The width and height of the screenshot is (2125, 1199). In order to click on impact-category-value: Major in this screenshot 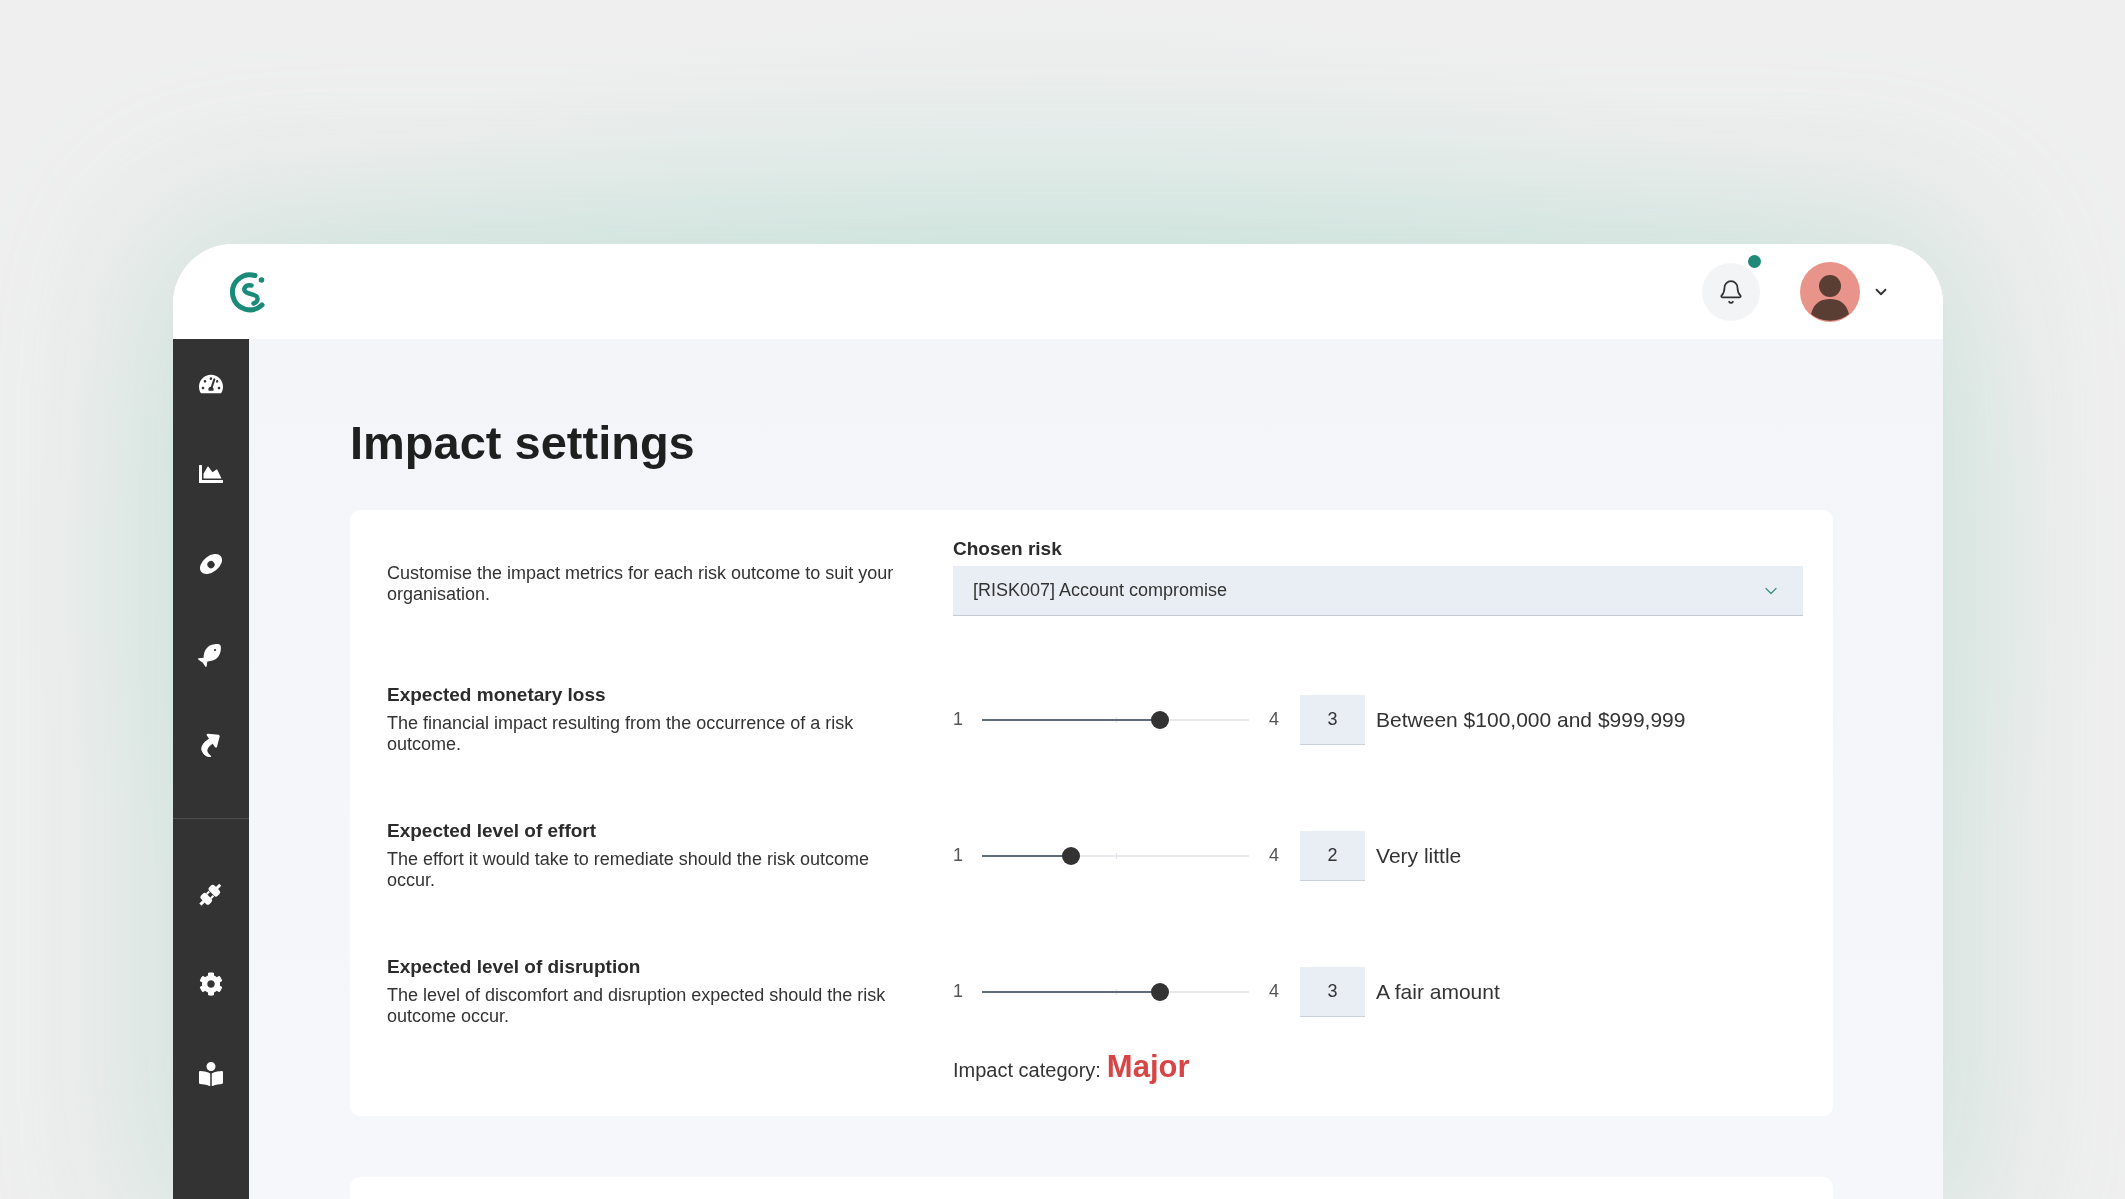, I will do `click(1148, 1067)`.